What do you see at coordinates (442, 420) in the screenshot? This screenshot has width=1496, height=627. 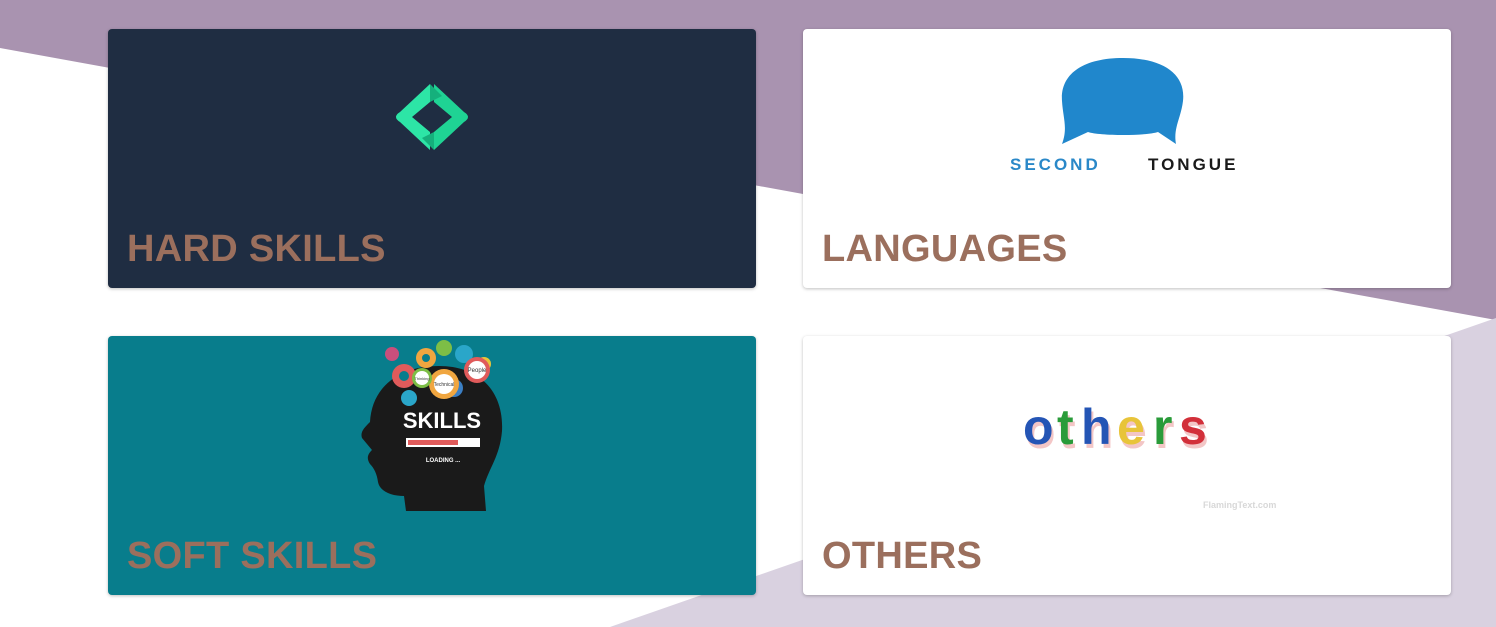 I see `head-title: SKILLS` at bounding box center [442, 420].